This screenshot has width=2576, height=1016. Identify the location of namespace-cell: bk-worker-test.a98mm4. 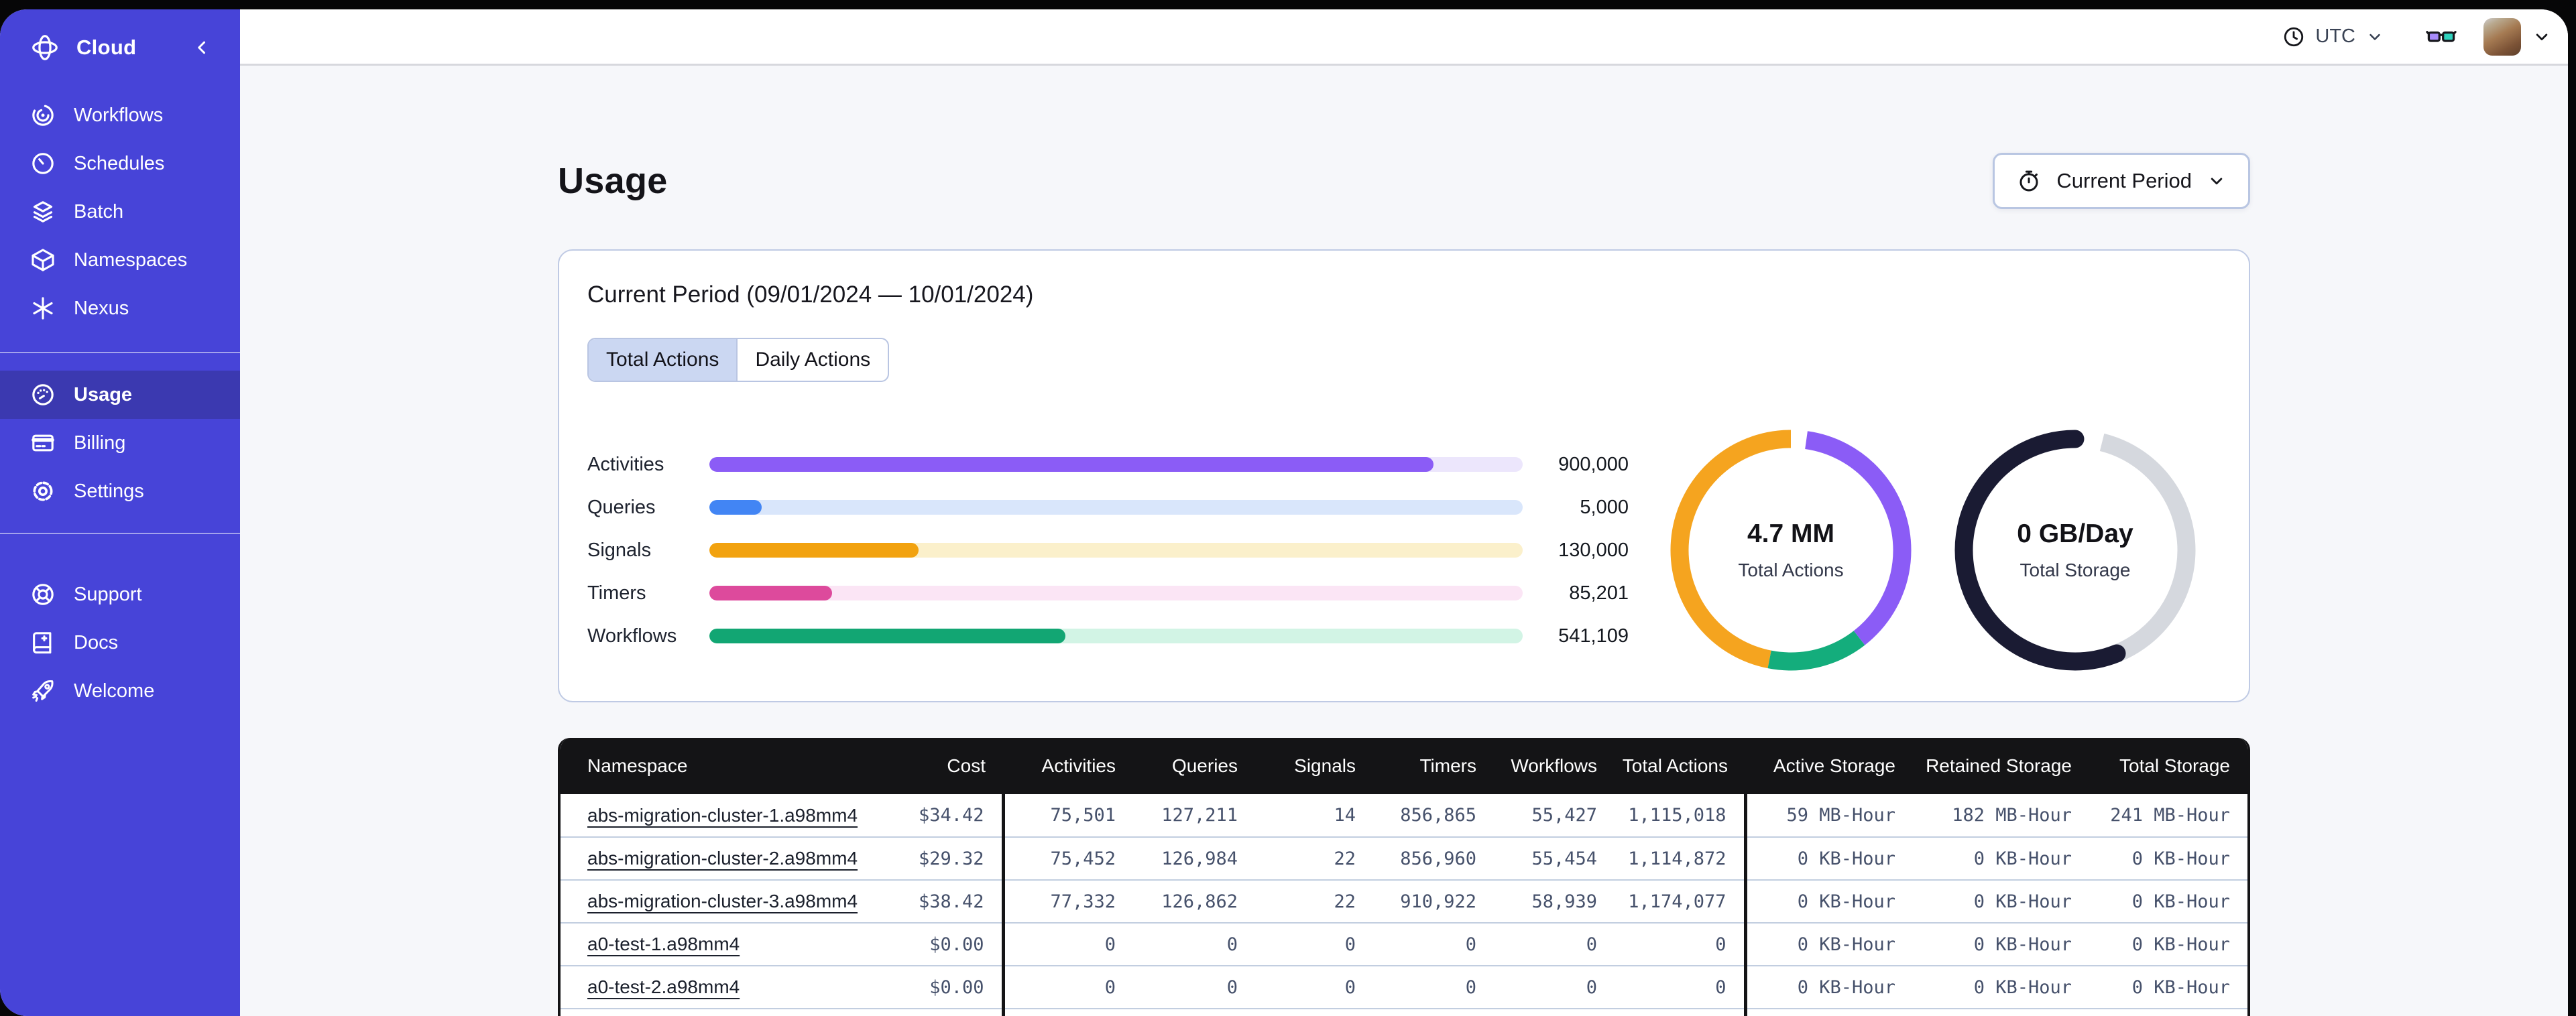
(694, 1012).